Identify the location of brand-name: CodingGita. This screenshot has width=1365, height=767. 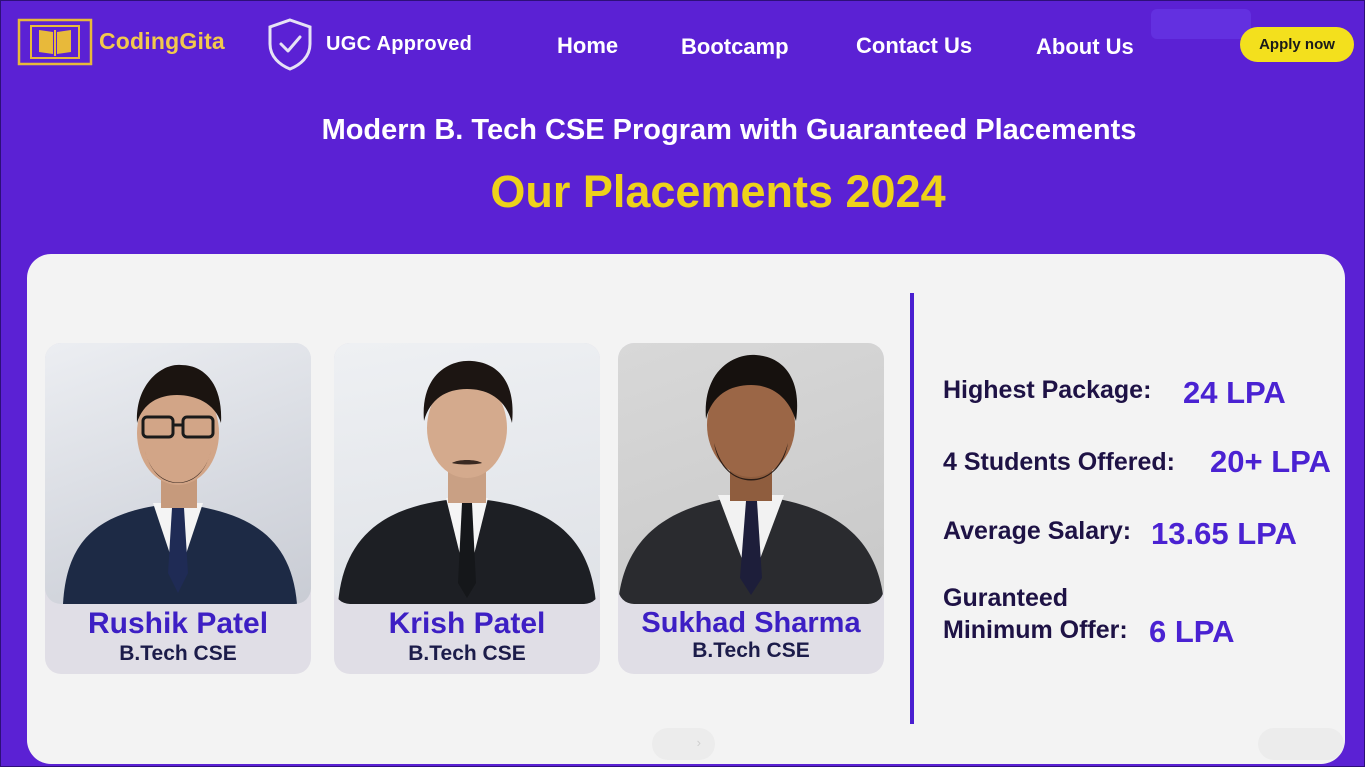
(162, 40).